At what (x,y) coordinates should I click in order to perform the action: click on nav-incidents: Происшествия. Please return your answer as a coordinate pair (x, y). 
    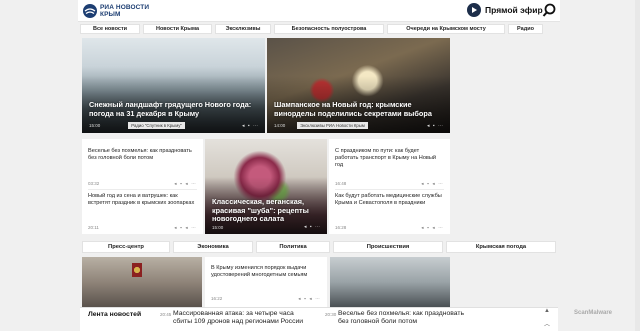
    Looking at the image, I should click on (388, 247).